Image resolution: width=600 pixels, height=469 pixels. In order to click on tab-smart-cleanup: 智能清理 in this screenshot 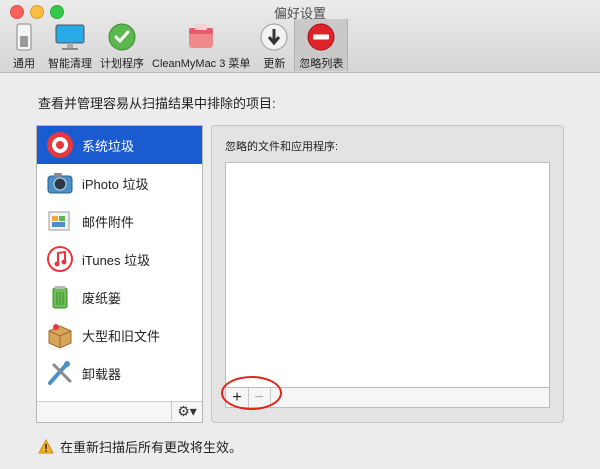, I will do `click(70, 45)`.